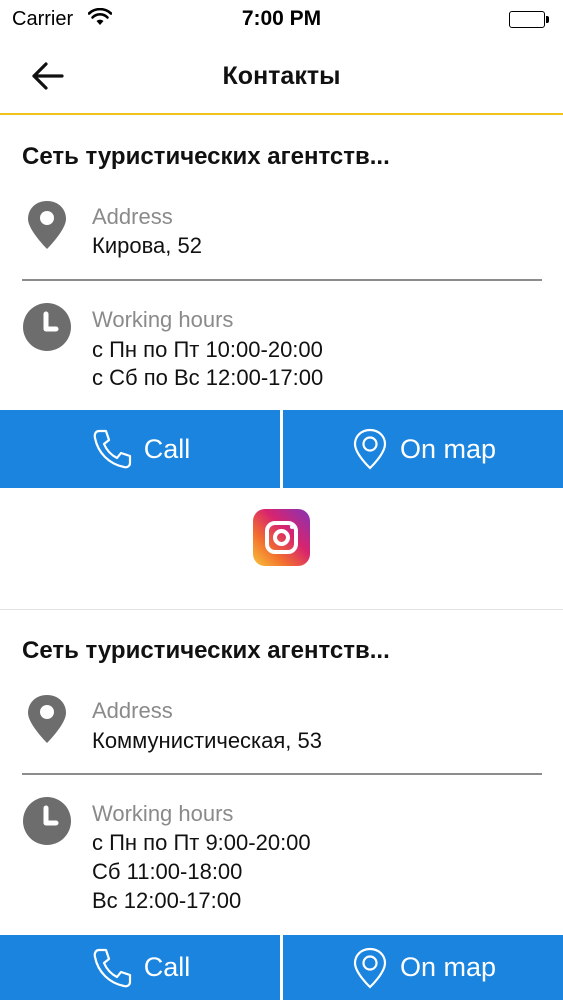 The width and height of the screenshot is (563, 1000). I want to click on page-title: Контакты, so click(281, 76).